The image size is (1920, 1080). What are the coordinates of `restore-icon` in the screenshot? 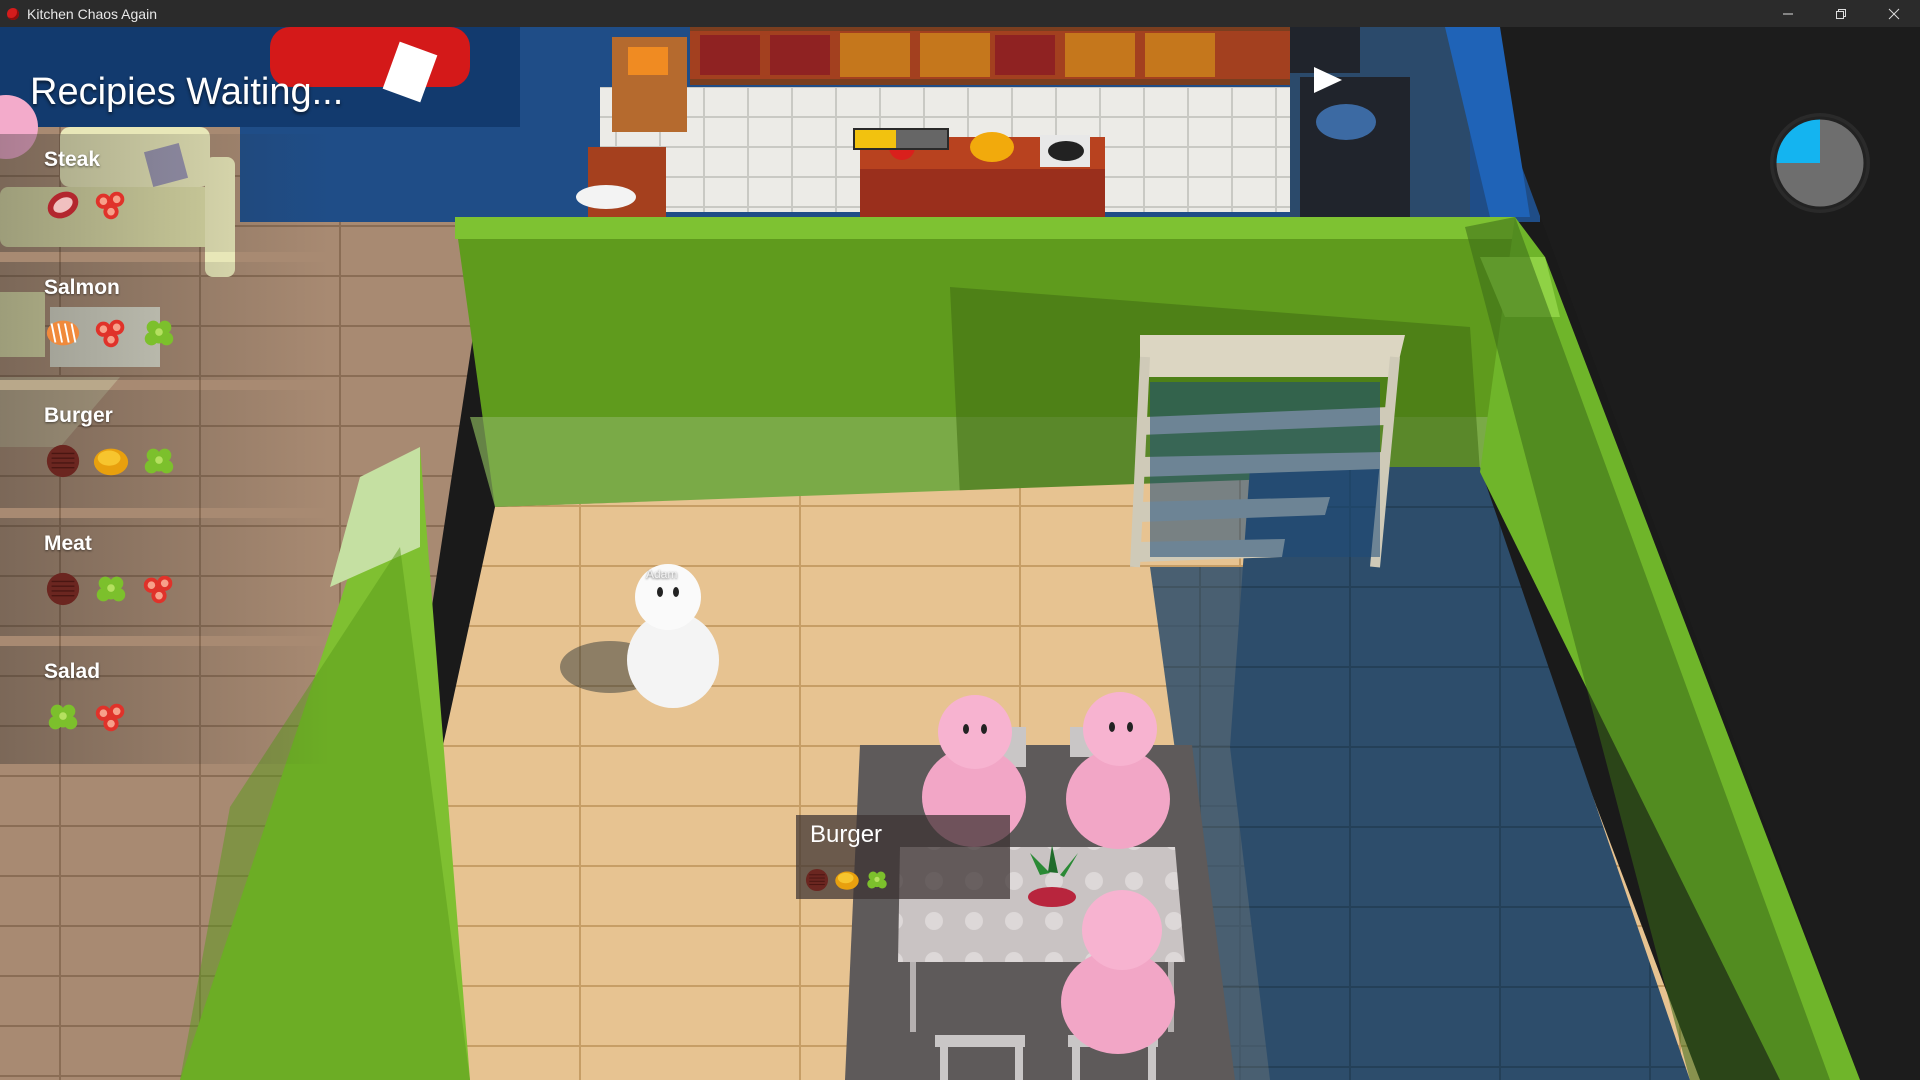 It's located at (1840, 13).